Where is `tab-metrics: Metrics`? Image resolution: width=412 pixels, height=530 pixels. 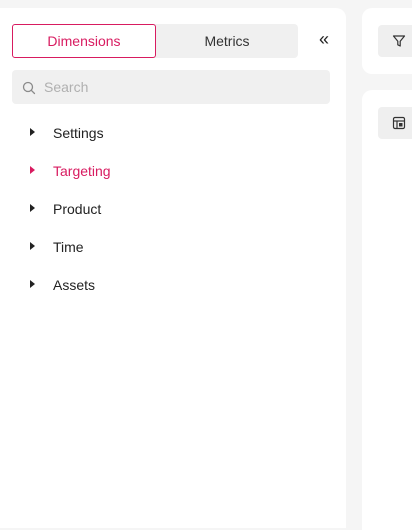
tab-metrics: Metrics is located at coordinates (227, 41).